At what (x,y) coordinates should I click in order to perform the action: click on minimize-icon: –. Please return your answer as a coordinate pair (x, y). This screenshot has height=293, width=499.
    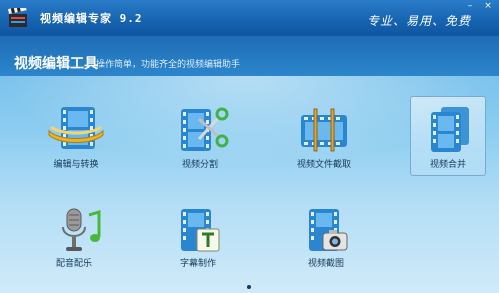
    Looking at the image, I should click on (470, 6).